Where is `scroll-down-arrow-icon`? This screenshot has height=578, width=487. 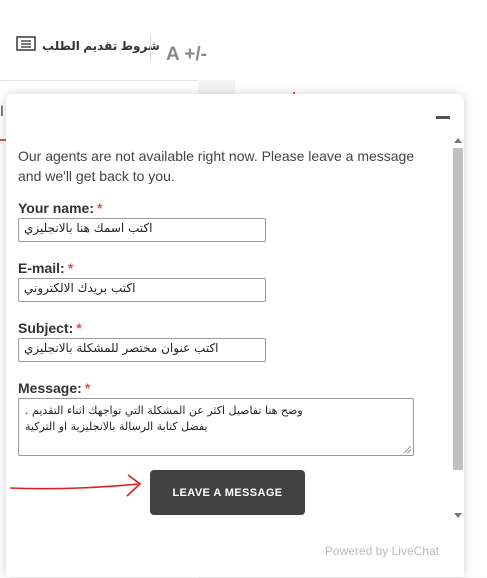 scroll-down-arrow-icon is located at coordinates (458, 515).